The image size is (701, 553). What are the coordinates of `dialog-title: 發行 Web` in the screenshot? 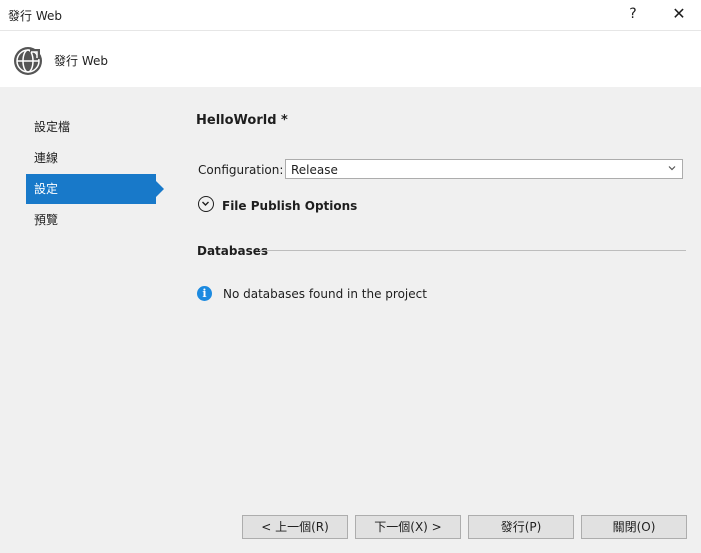 It's located at (81, 61).